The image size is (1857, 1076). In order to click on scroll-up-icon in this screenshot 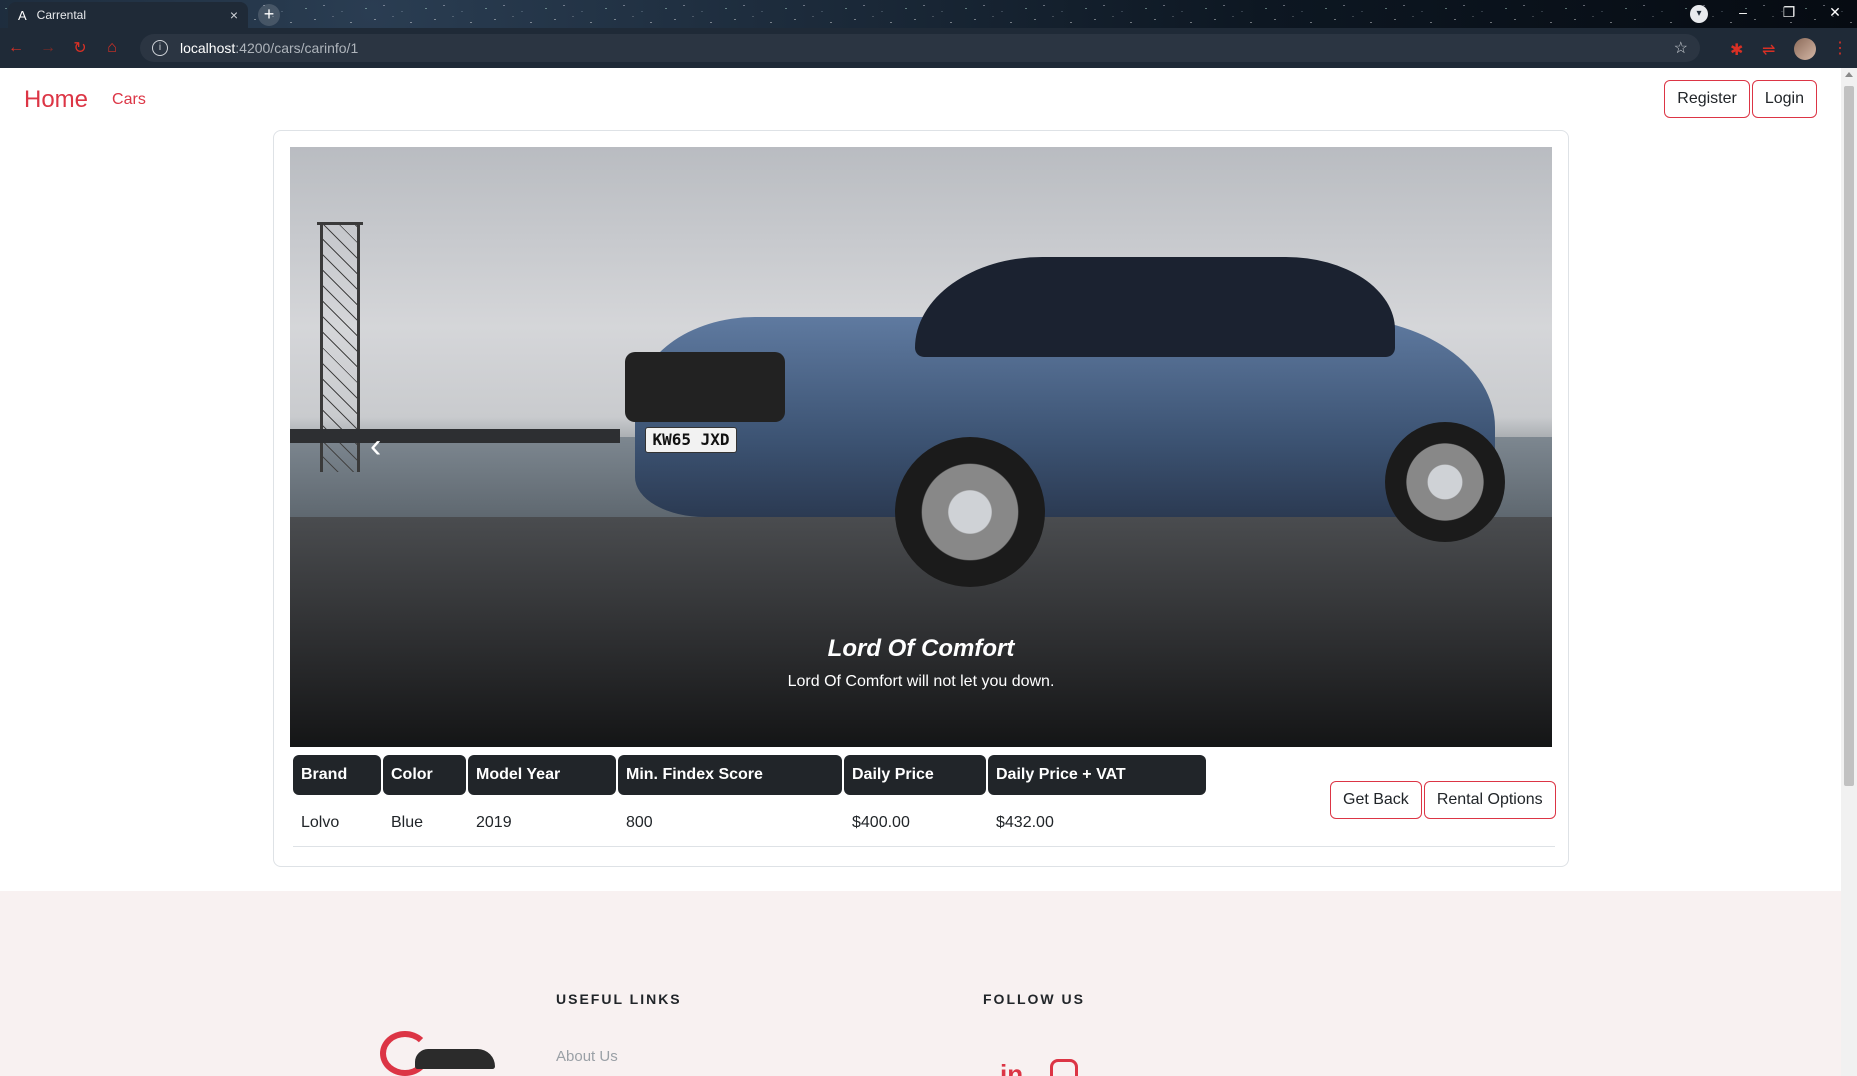, I will do `click(1849, 74)`.